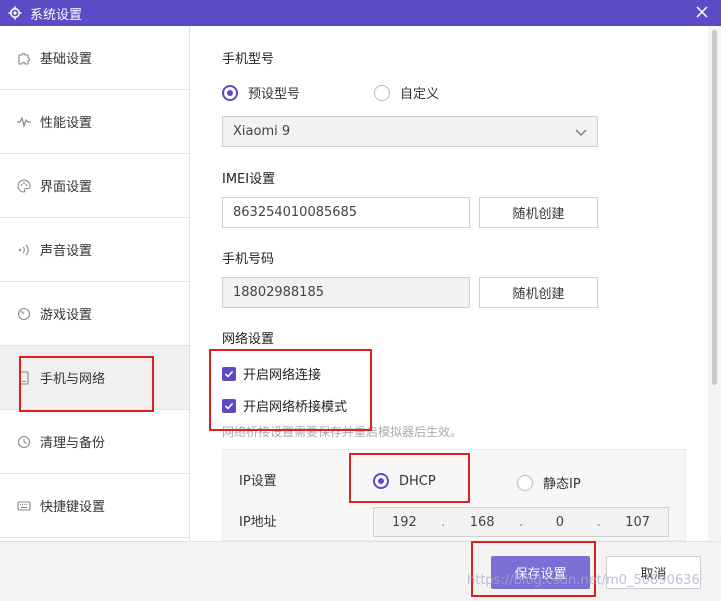 This screenshot has width=721, height=601. What do you see at coordinates (66, 315) in the screenshot?
I see `sidebar-item-label: 游戏设置` at bounding box center [66, 315].